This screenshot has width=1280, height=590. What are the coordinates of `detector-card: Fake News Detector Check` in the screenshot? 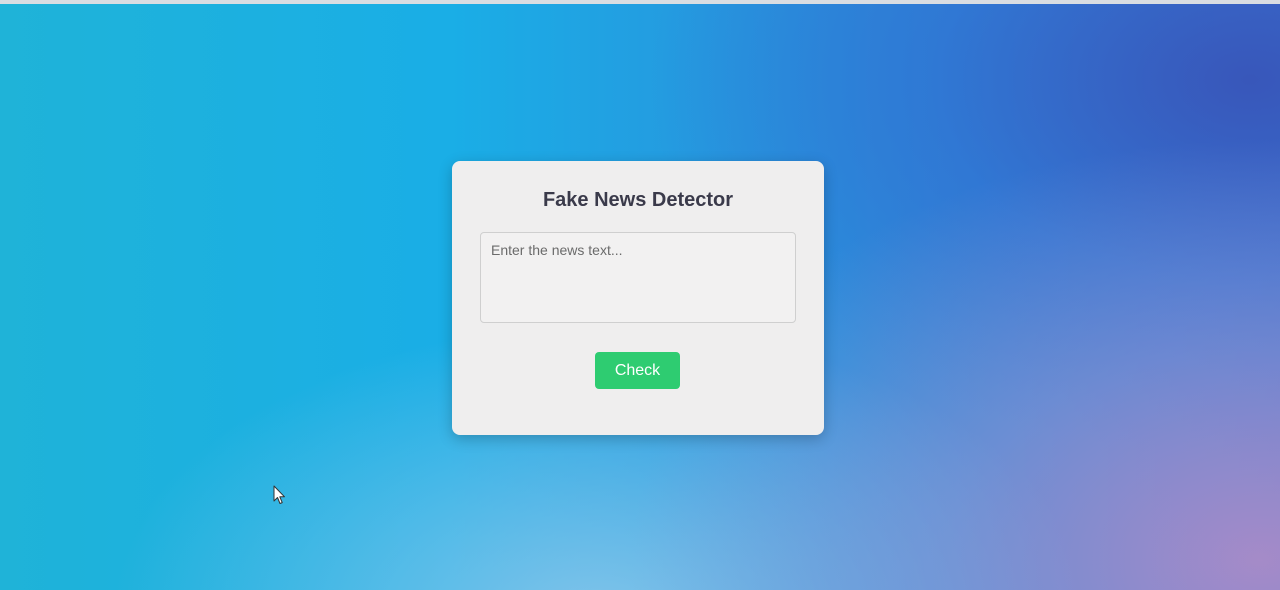 It's located at (638, 298).